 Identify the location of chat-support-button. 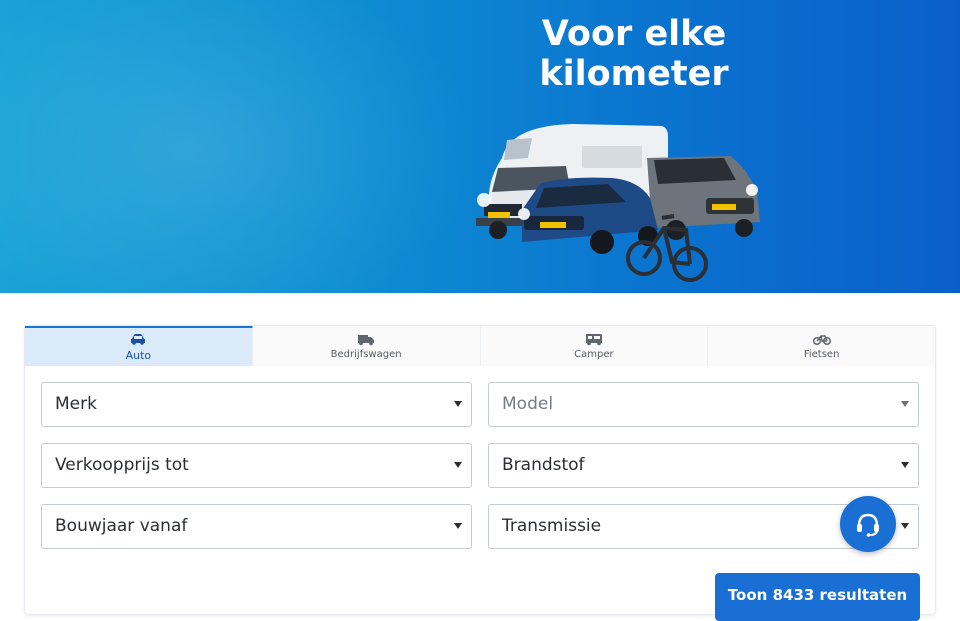
(868, 524).